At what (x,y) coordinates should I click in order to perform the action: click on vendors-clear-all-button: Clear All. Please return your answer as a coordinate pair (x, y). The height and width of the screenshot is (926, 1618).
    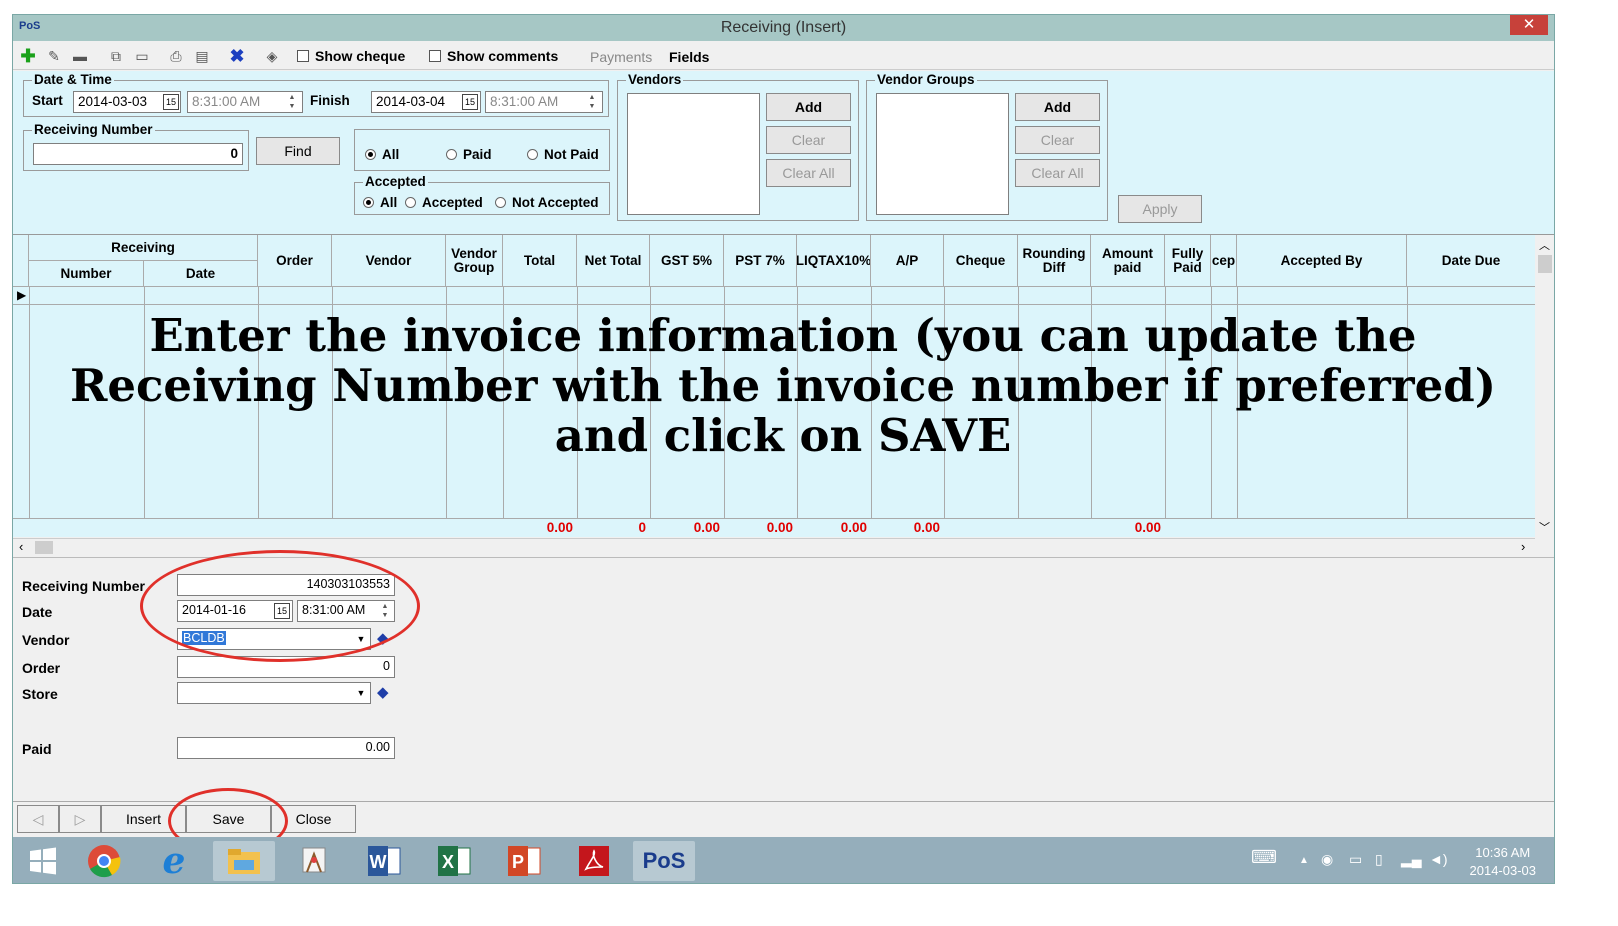
    Looking at the image, I should click on (808, 173).